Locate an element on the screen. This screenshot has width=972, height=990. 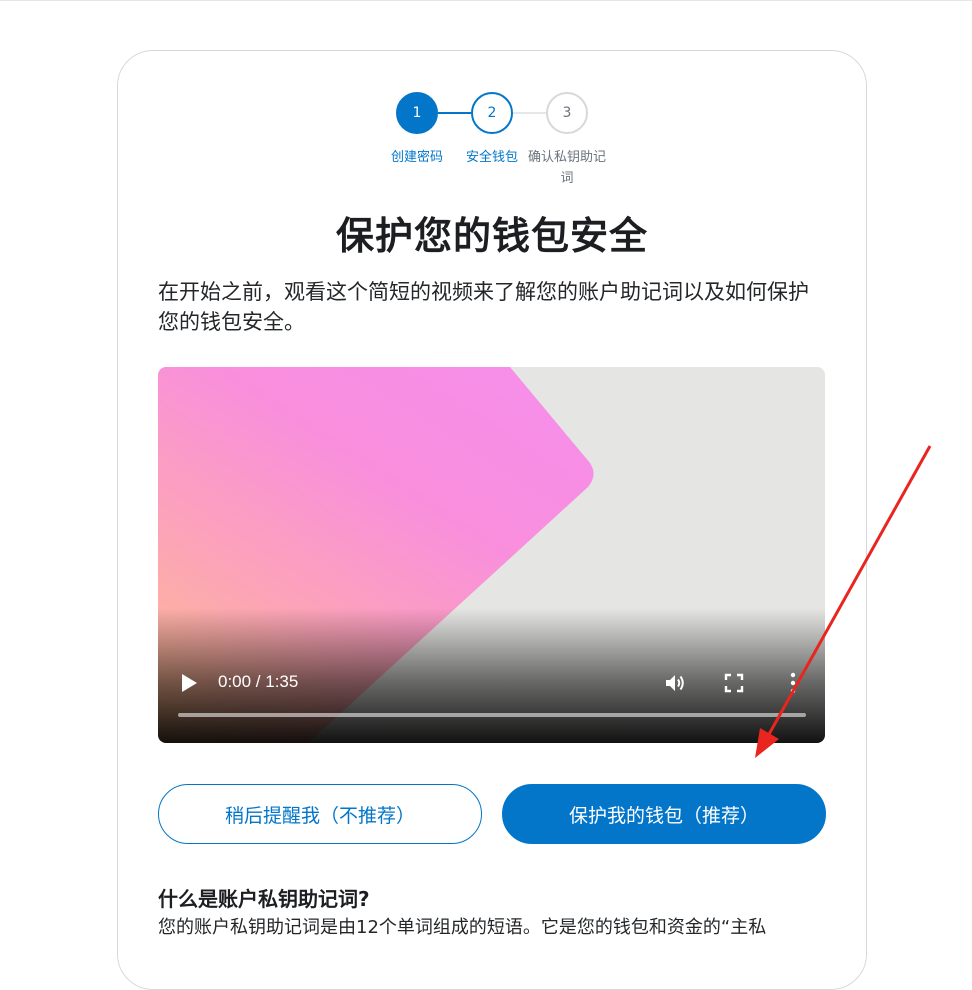
step-1-number: 1 is located at coordinates (417, 113).